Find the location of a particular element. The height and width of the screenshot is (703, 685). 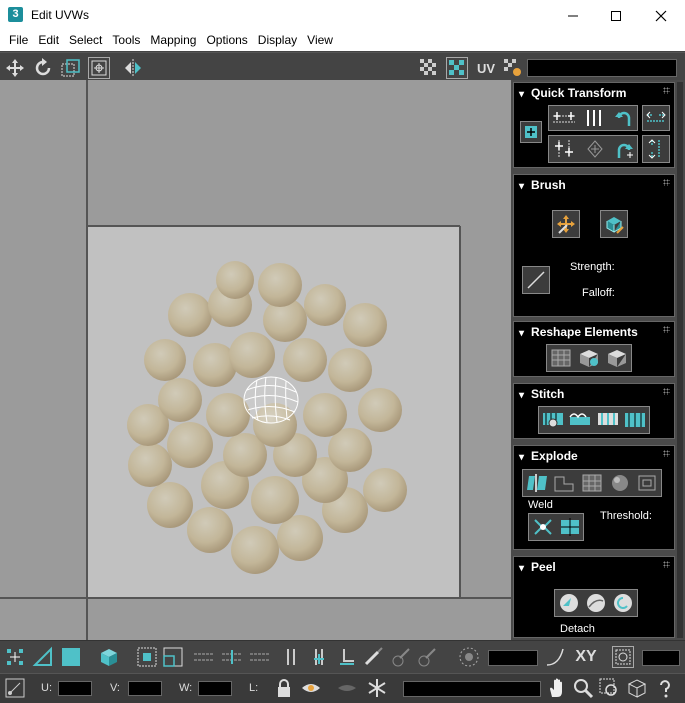

minimize-icon is located at coordinates (573, 15).